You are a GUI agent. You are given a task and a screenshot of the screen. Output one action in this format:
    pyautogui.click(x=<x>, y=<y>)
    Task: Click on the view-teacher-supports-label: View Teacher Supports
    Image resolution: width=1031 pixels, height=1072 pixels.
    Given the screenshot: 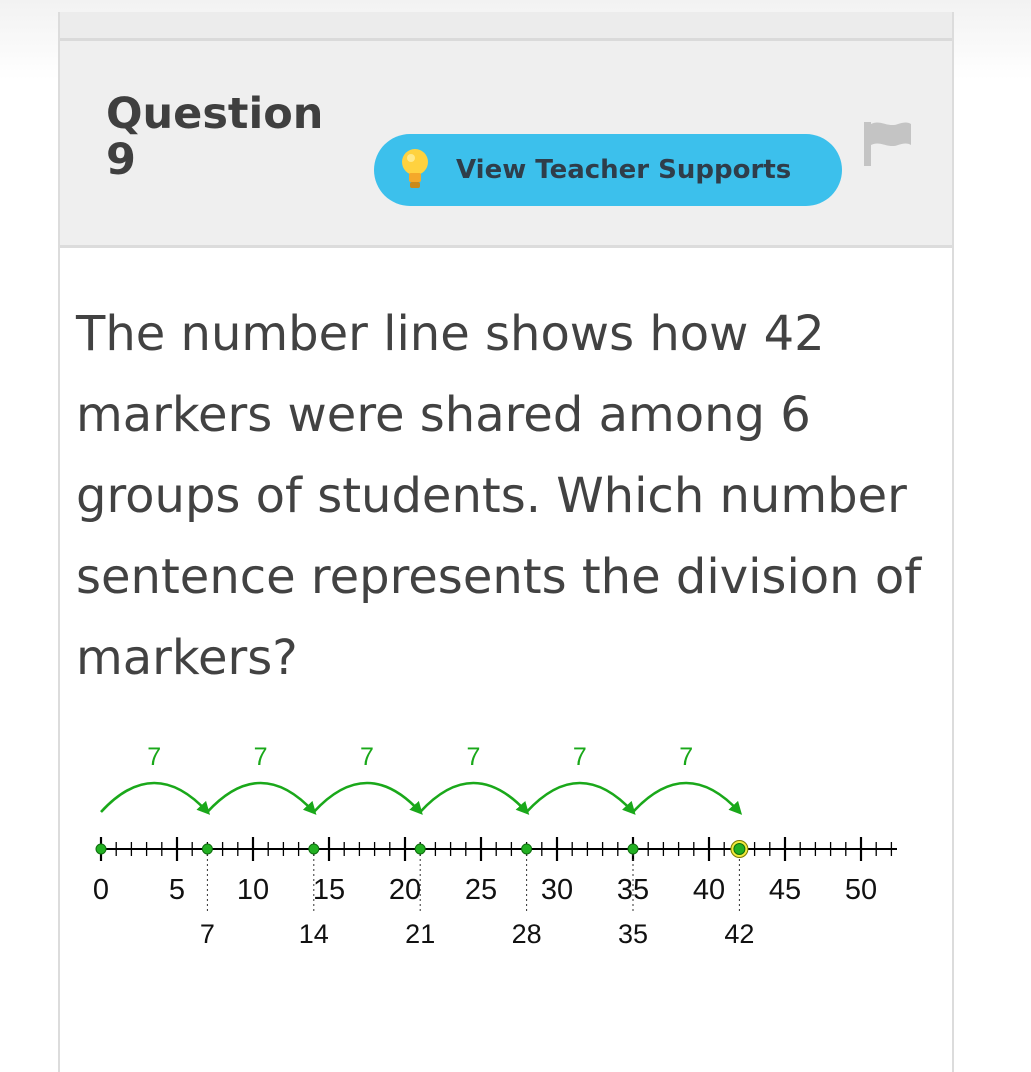 What is the action you would take?
    pyautogui.click(x=624, y=170)
    